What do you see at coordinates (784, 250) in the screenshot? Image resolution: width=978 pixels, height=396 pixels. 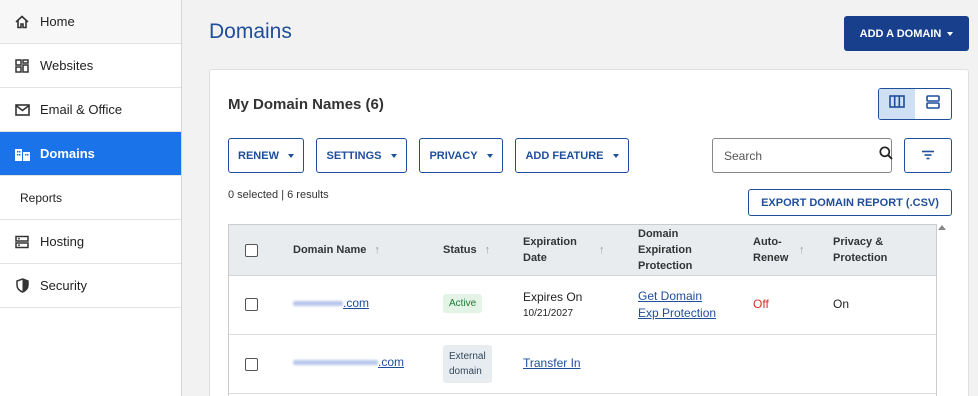 I see `column-auto-renew: Auto-Renew ↑` at bounding box center [784, 250].